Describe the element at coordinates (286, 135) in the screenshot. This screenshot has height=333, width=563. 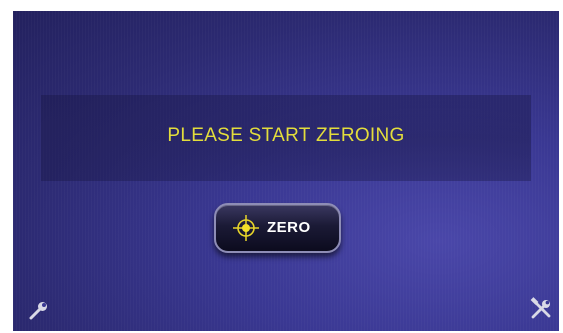
I see `zeroing-message: PLEASE START ZEROING` at that location.